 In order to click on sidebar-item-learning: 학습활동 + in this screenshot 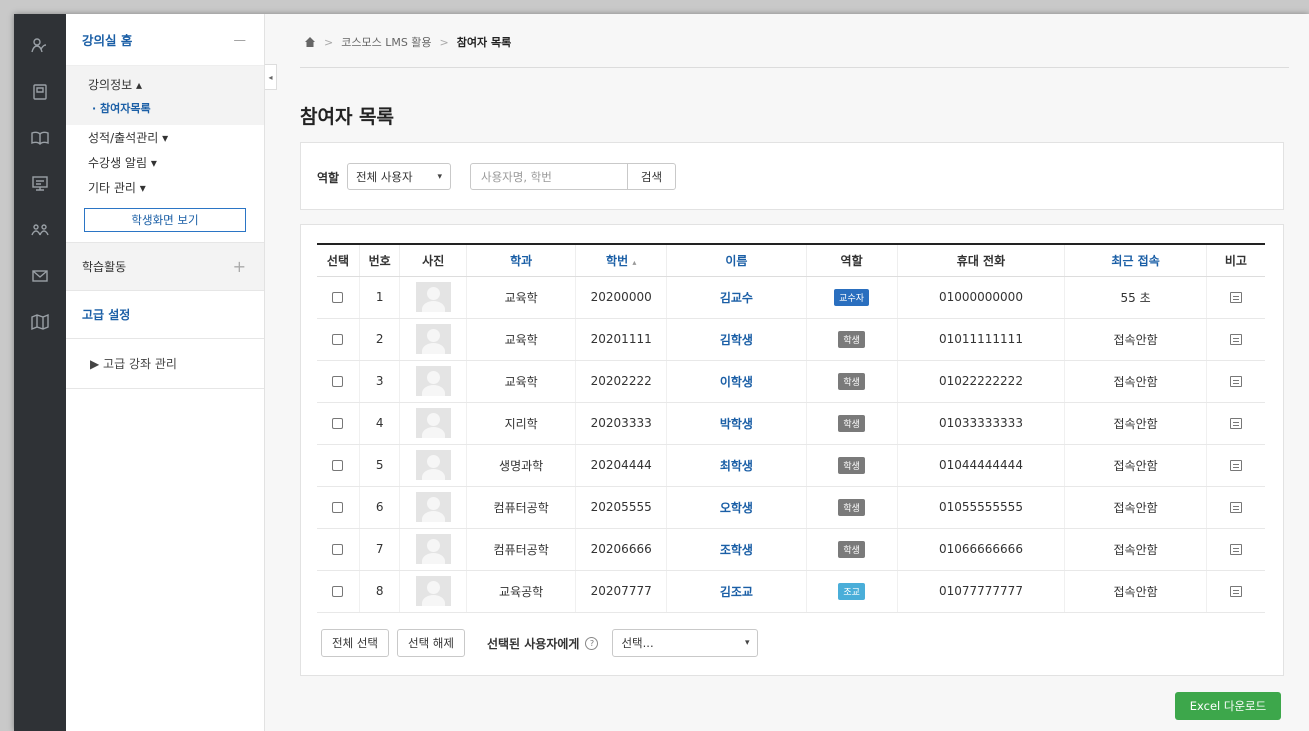, I will do `click(165, 267)`.